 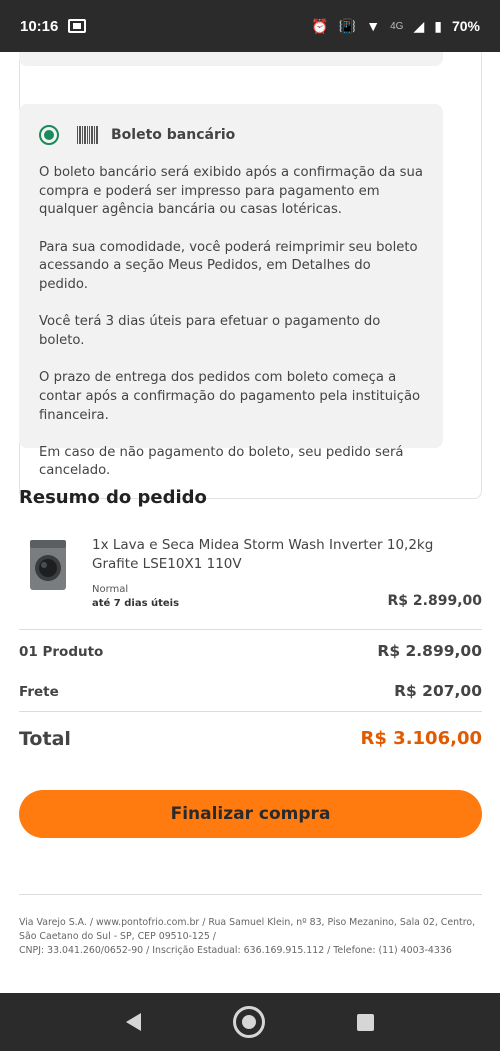 I want to click on home-icon, so click(x=249, y=1022).